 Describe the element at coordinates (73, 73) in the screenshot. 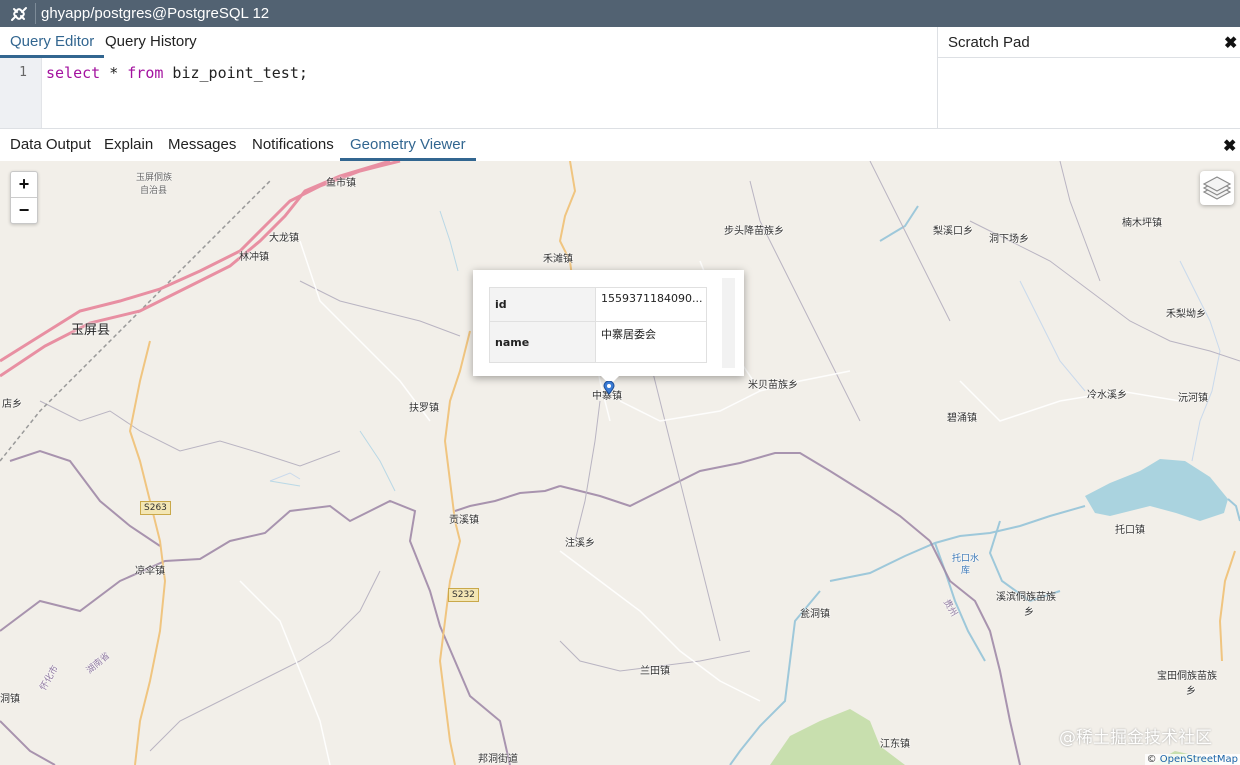

I see `keyword-select: select` at that location.